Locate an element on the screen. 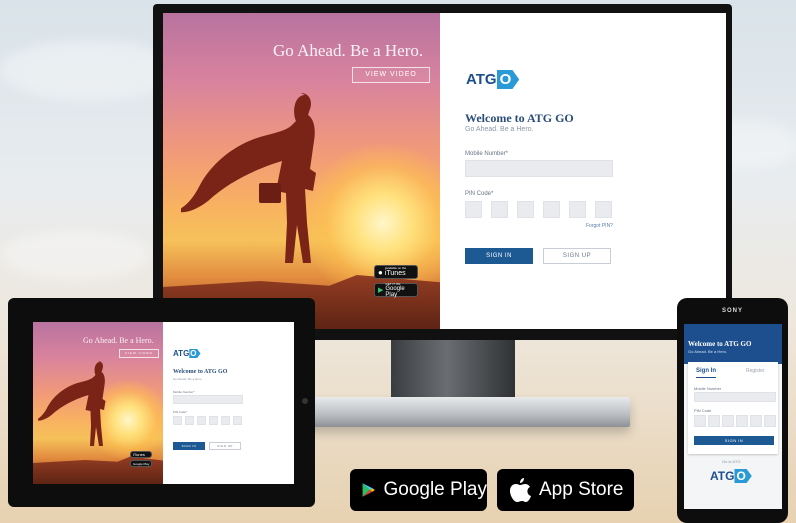 This screenshot has width=796, height=523. phone-brand: SONY is located at coordinates (732, 311).